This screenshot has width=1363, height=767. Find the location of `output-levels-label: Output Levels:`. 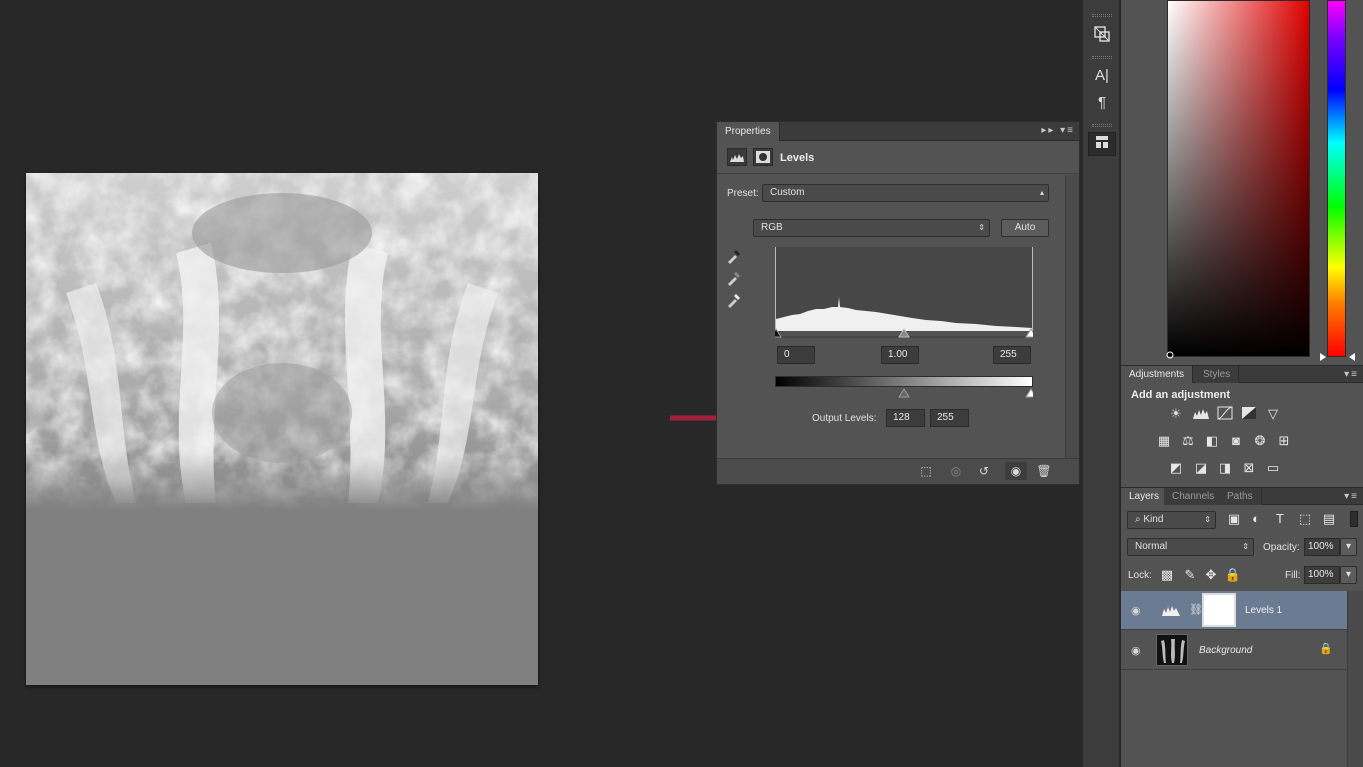

output-levels-label: Output Levels: is located at coordinates (844, 418).